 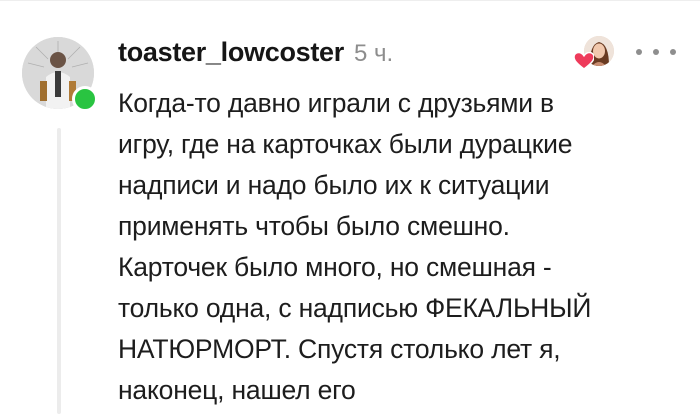 What do you see at coordinates (237, 390) in the screenshot?
I see `comment-line: наконец, нашел его` at bounding box center [237, 390].